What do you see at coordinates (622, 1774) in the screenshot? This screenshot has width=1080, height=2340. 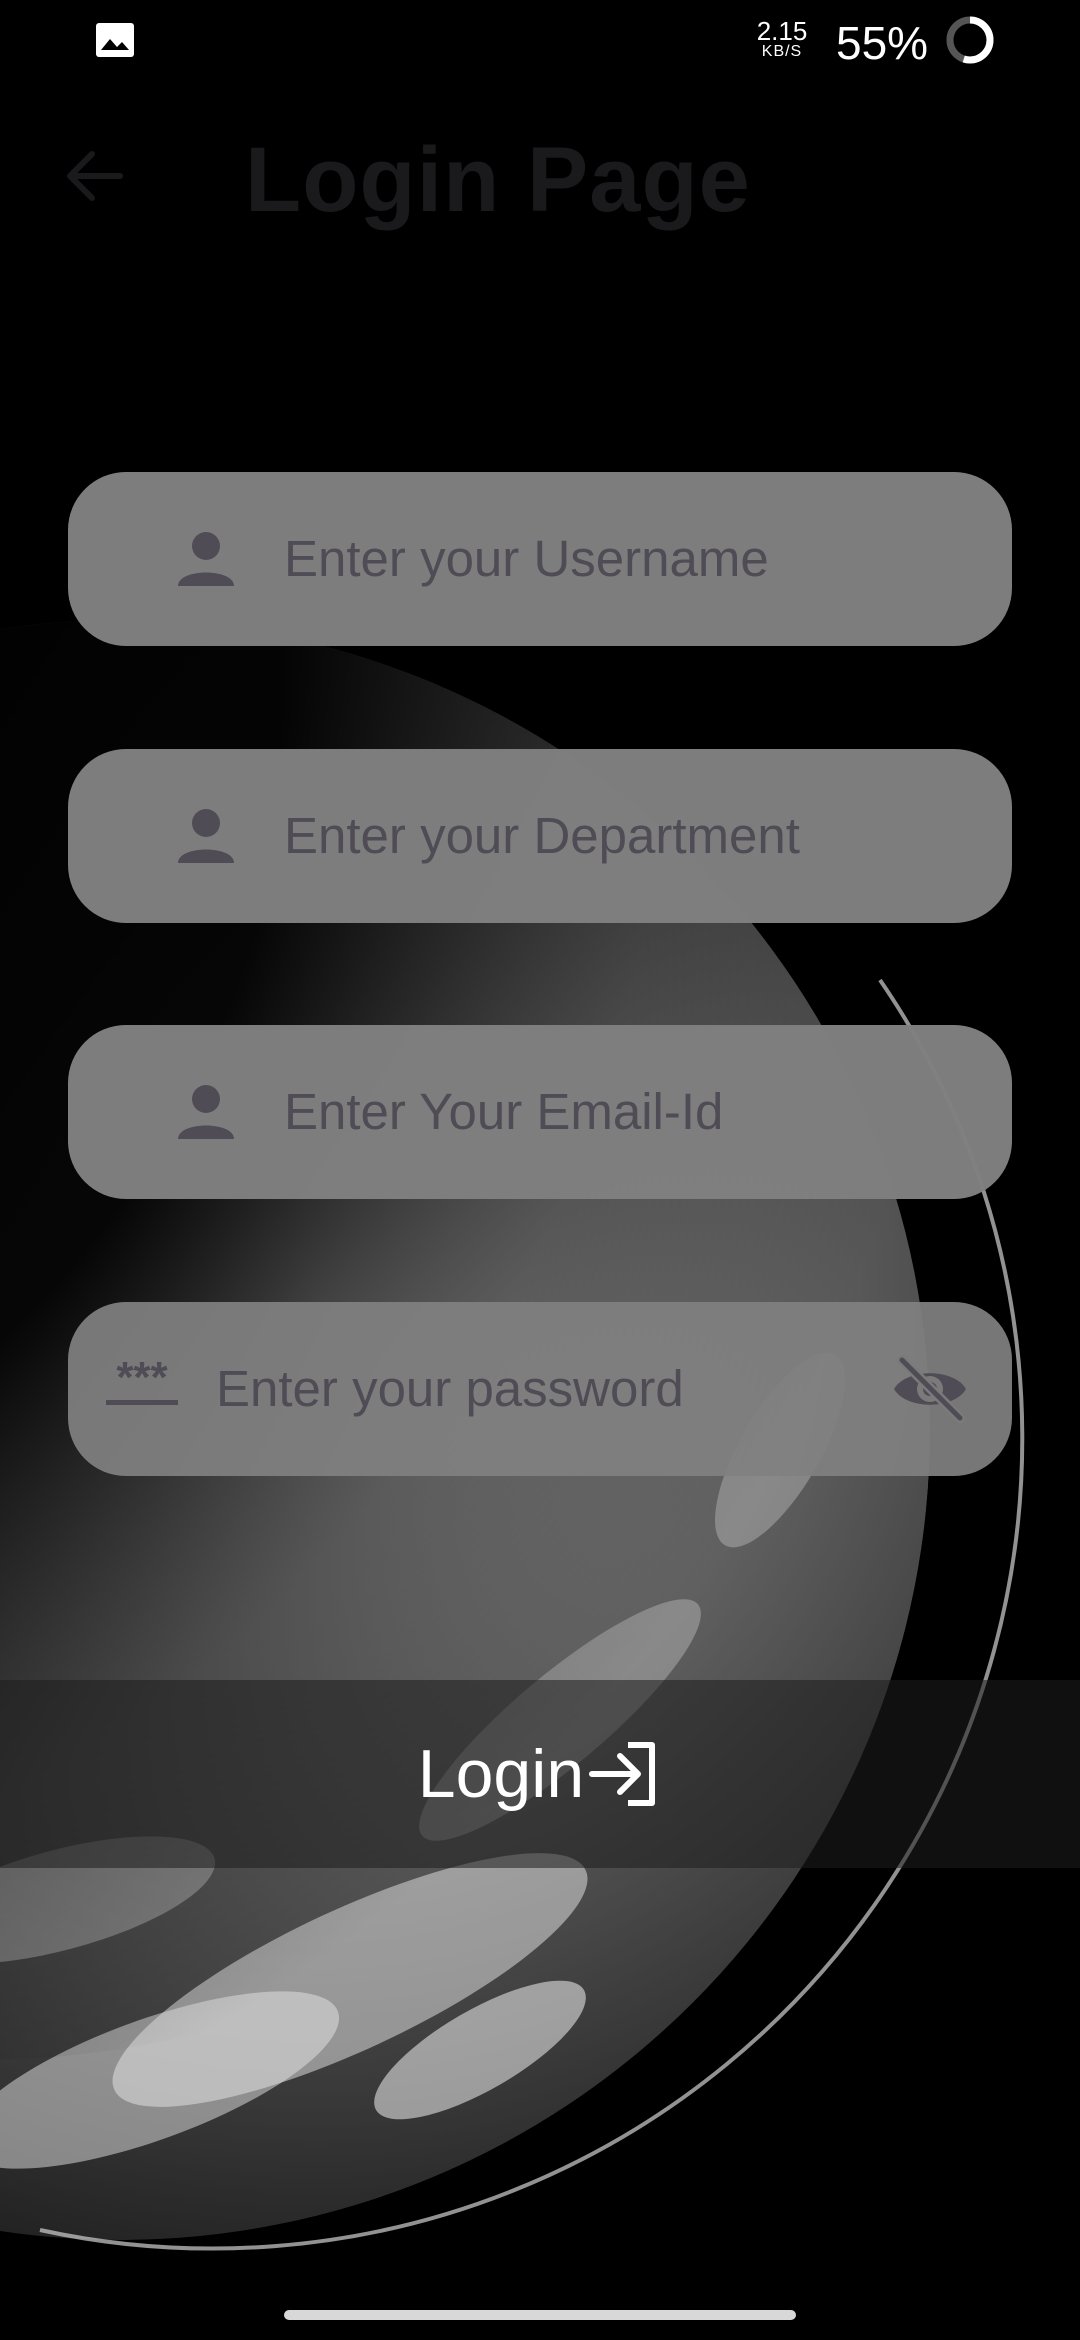 I see `login-arrow-icon` at bounding box center [622, 1774].